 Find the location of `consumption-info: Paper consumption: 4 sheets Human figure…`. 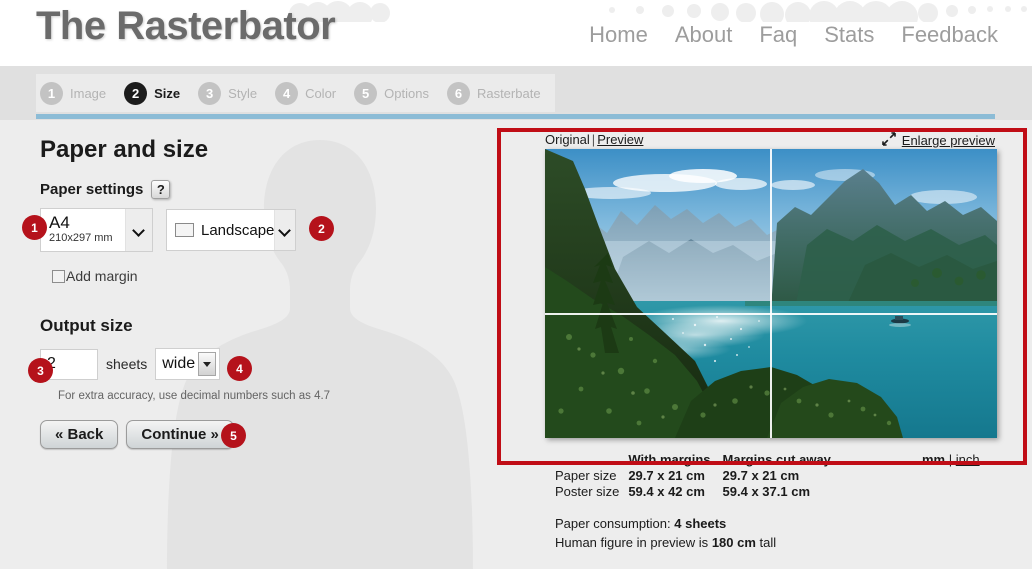

consumption-info: Paper consumption: 4 sheets Human figure… is located at coordinates (693, 534).